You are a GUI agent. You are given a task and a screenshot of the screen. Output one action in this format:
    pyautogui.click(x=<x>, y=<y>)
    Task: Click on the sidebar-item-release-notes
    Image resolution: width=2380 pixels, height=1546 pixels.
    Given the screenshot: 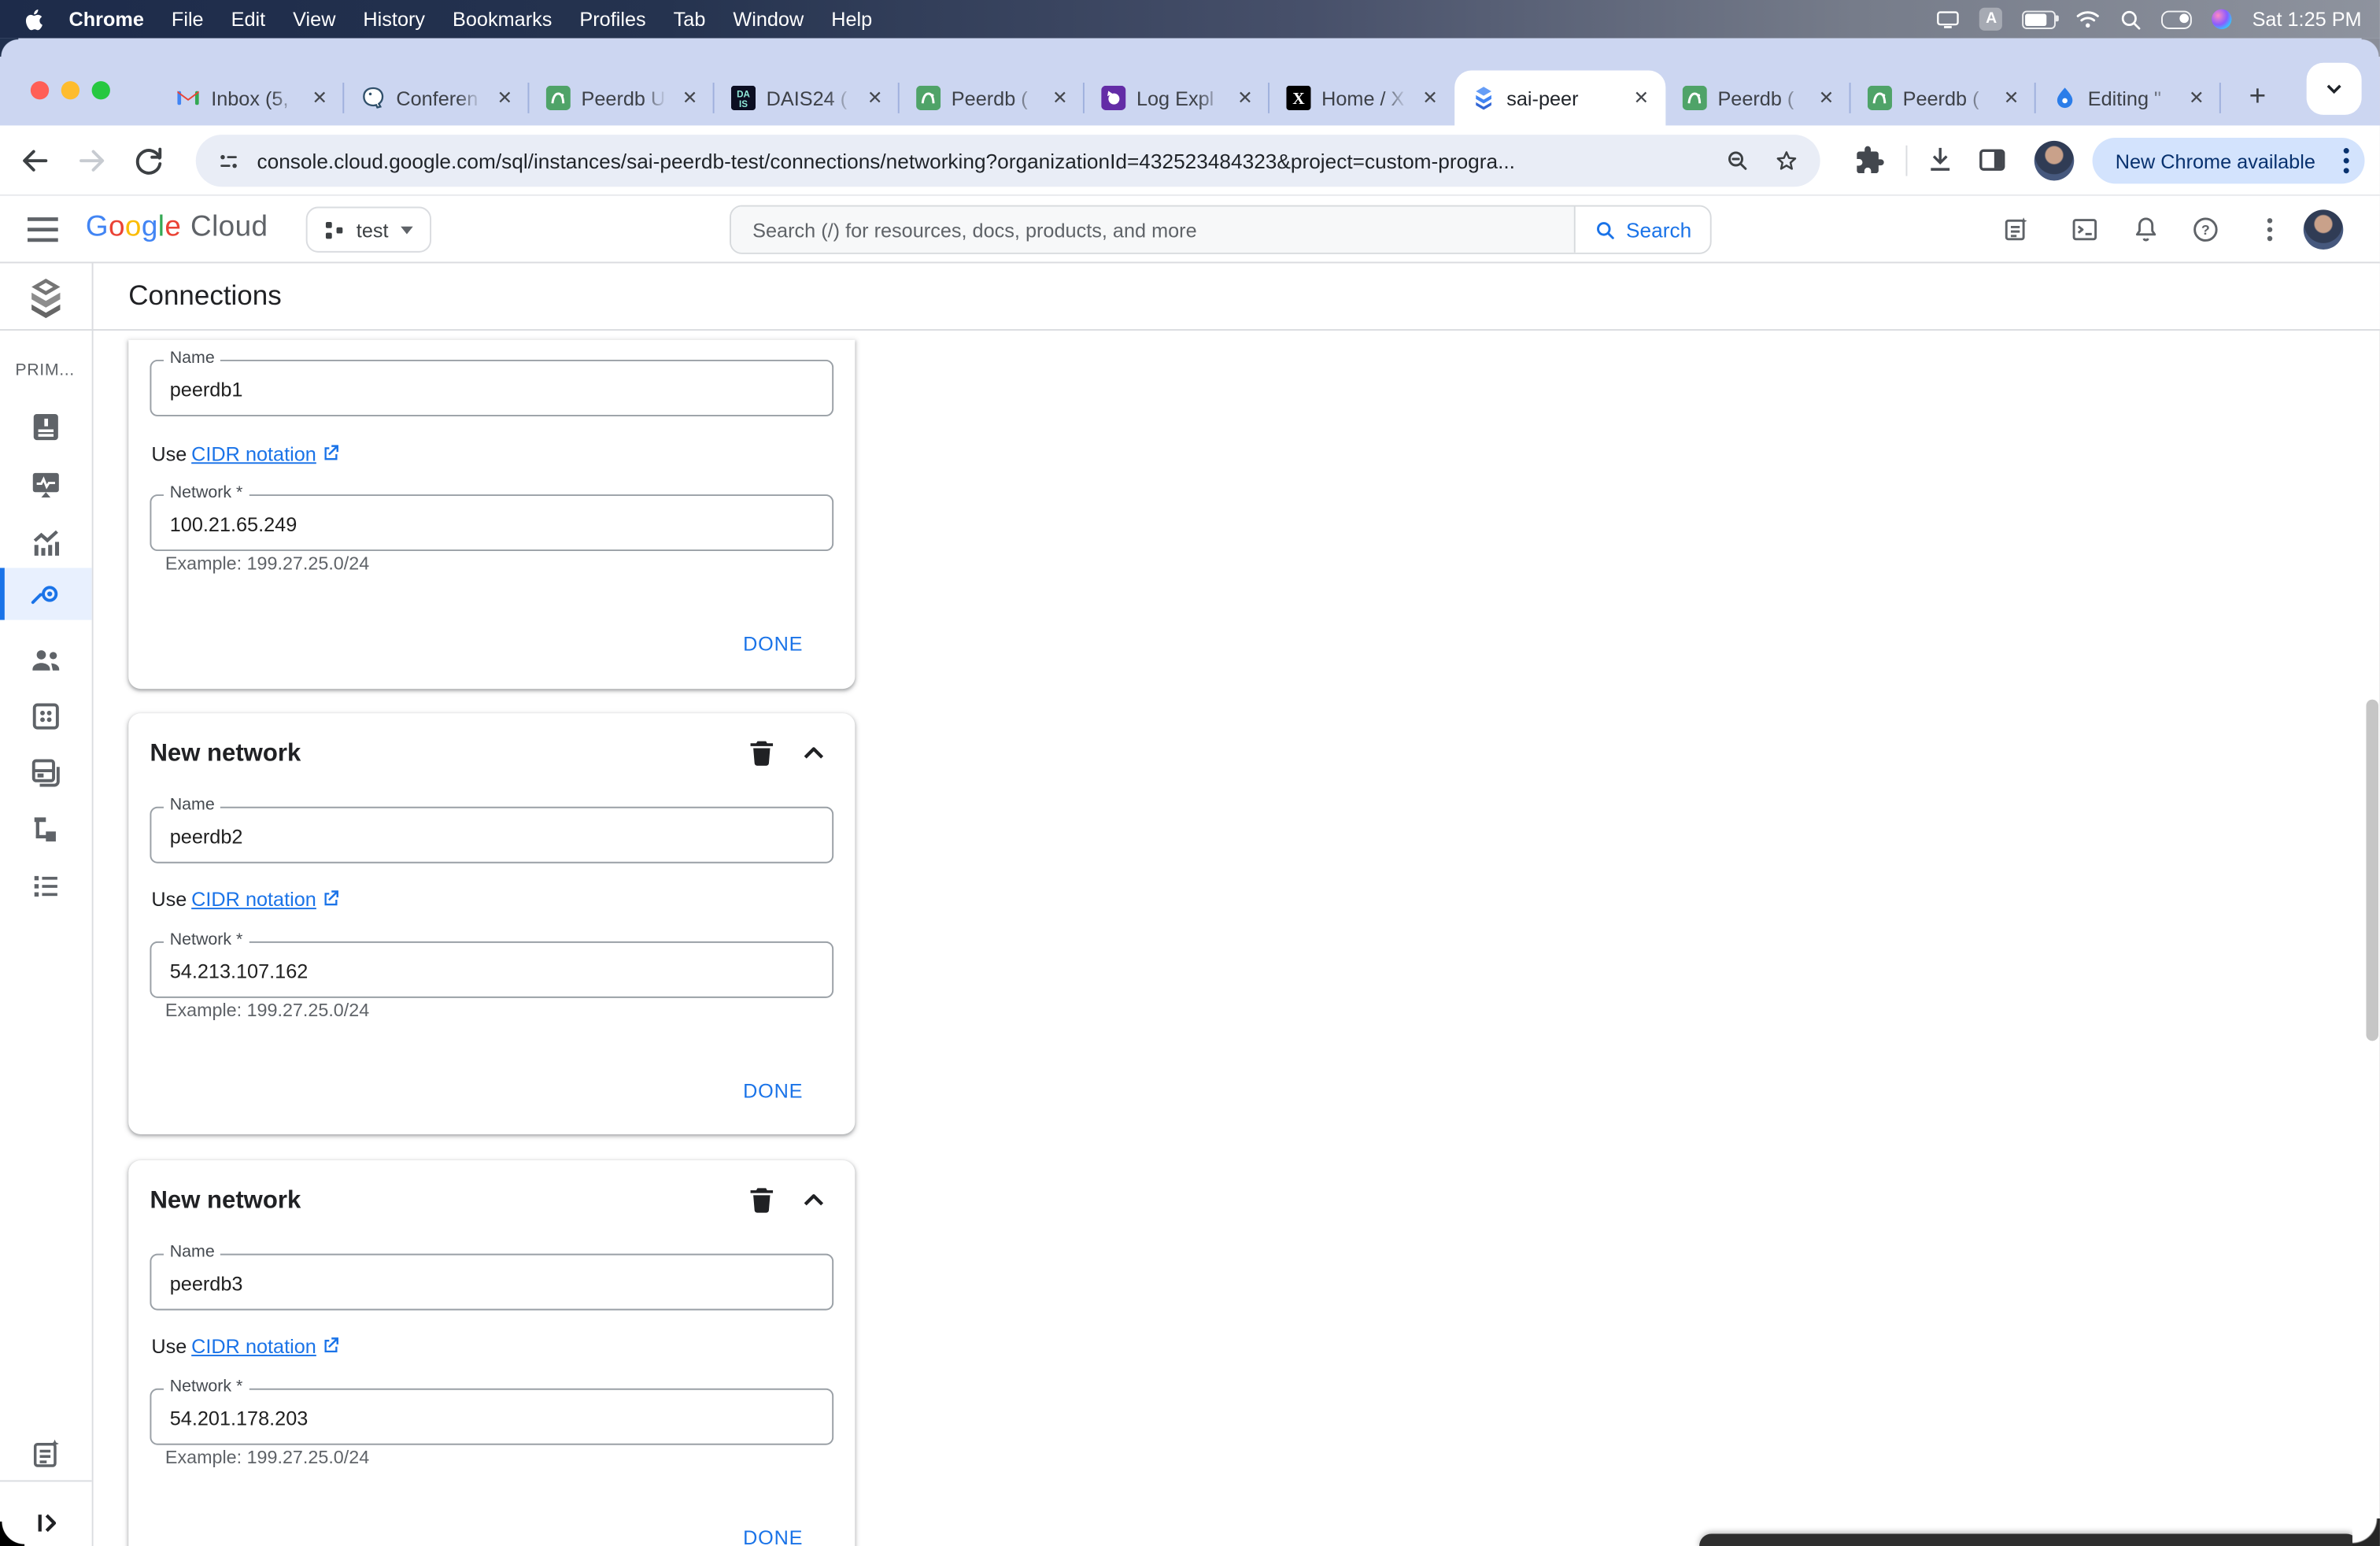 What is the action you would take?
    pyautogui.click(x=46, y=1454)
    